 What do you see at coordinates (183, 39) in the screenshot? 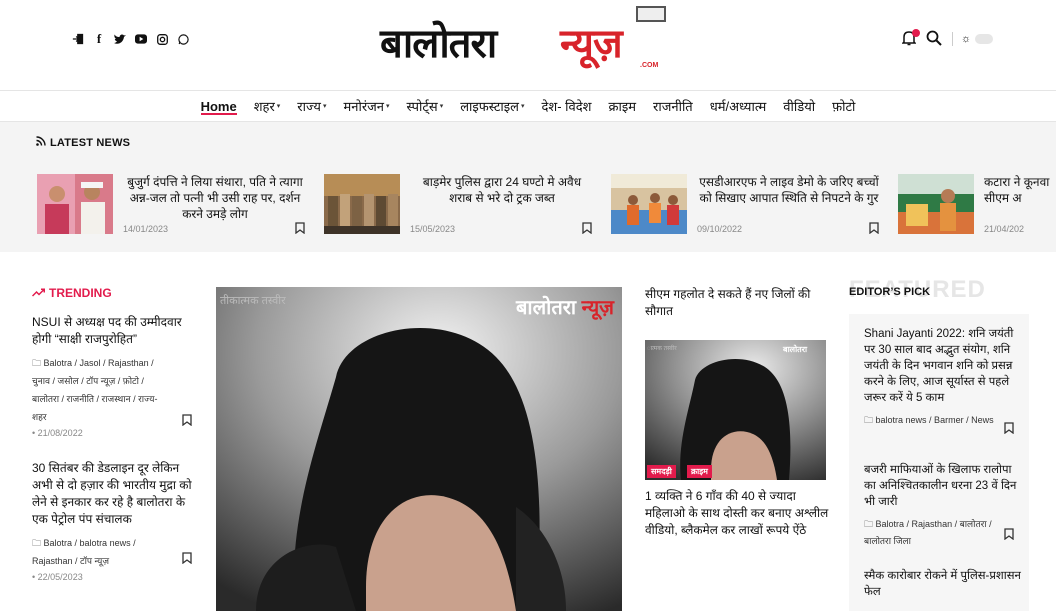
I see `whatsapp-icon` at bounding box center [183, 39].